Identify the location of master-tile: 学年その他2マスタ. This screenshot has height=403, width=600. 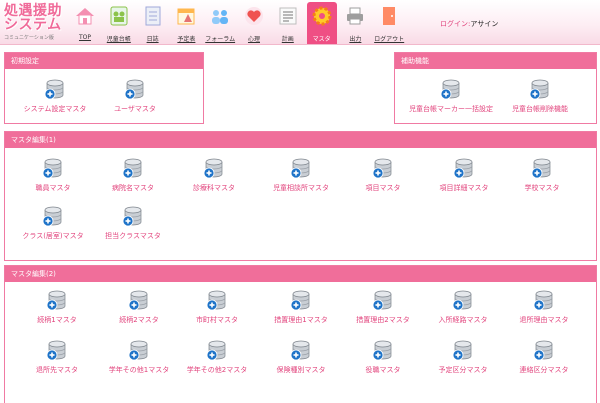
(217, 360).